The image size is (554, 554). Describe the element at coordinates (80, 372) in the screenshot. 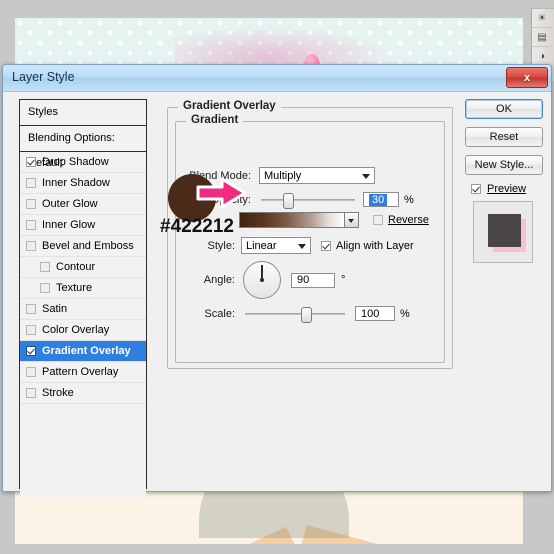

I see `style-item-label: Pattern Overlay` at that location.